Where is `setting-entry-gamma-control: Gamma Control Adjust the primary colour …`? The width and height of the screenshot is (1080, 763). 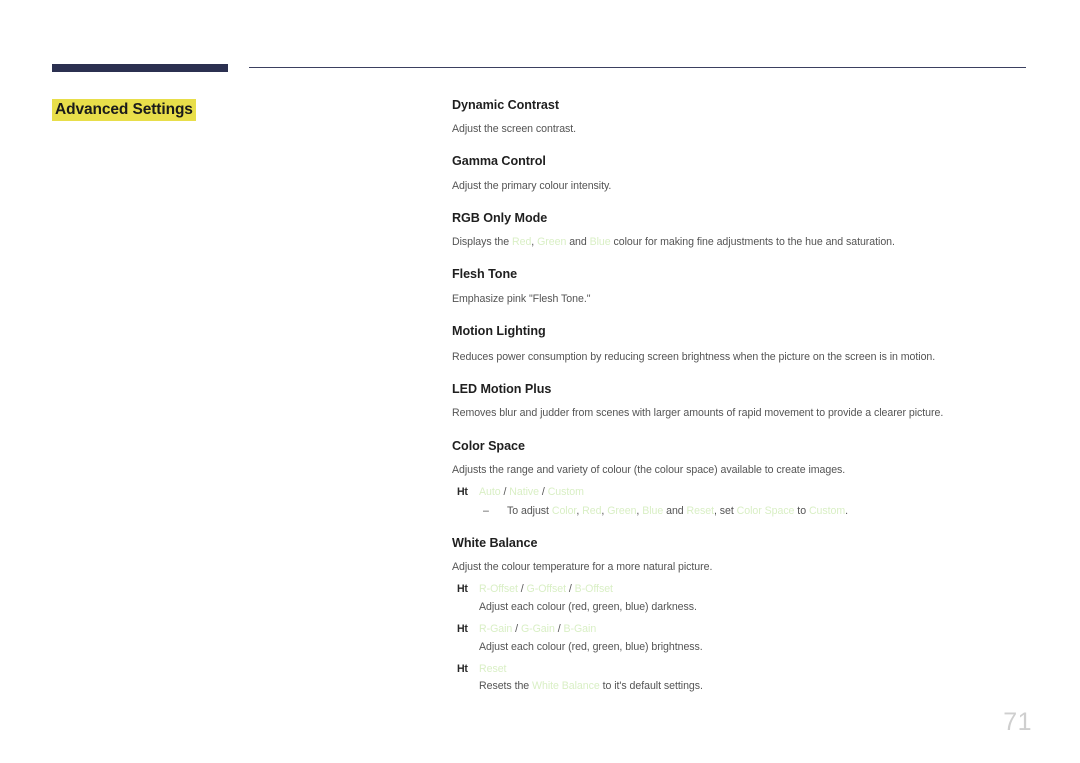 setting-entry-gamma-control: Gamma Control Adjust the primary colour … is located at coordinates (742, 173).